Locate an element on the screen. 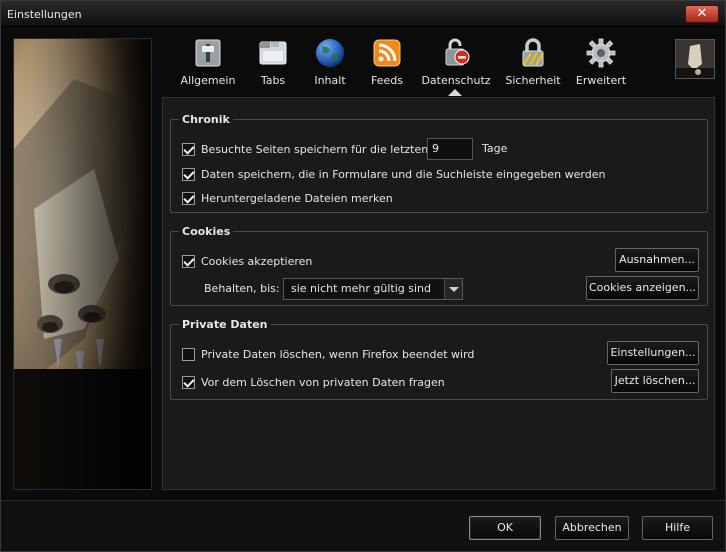 The width and height of the screenshot is (726, 552). tab-erweitert: Erweitert is located at coordinates (601, 61).